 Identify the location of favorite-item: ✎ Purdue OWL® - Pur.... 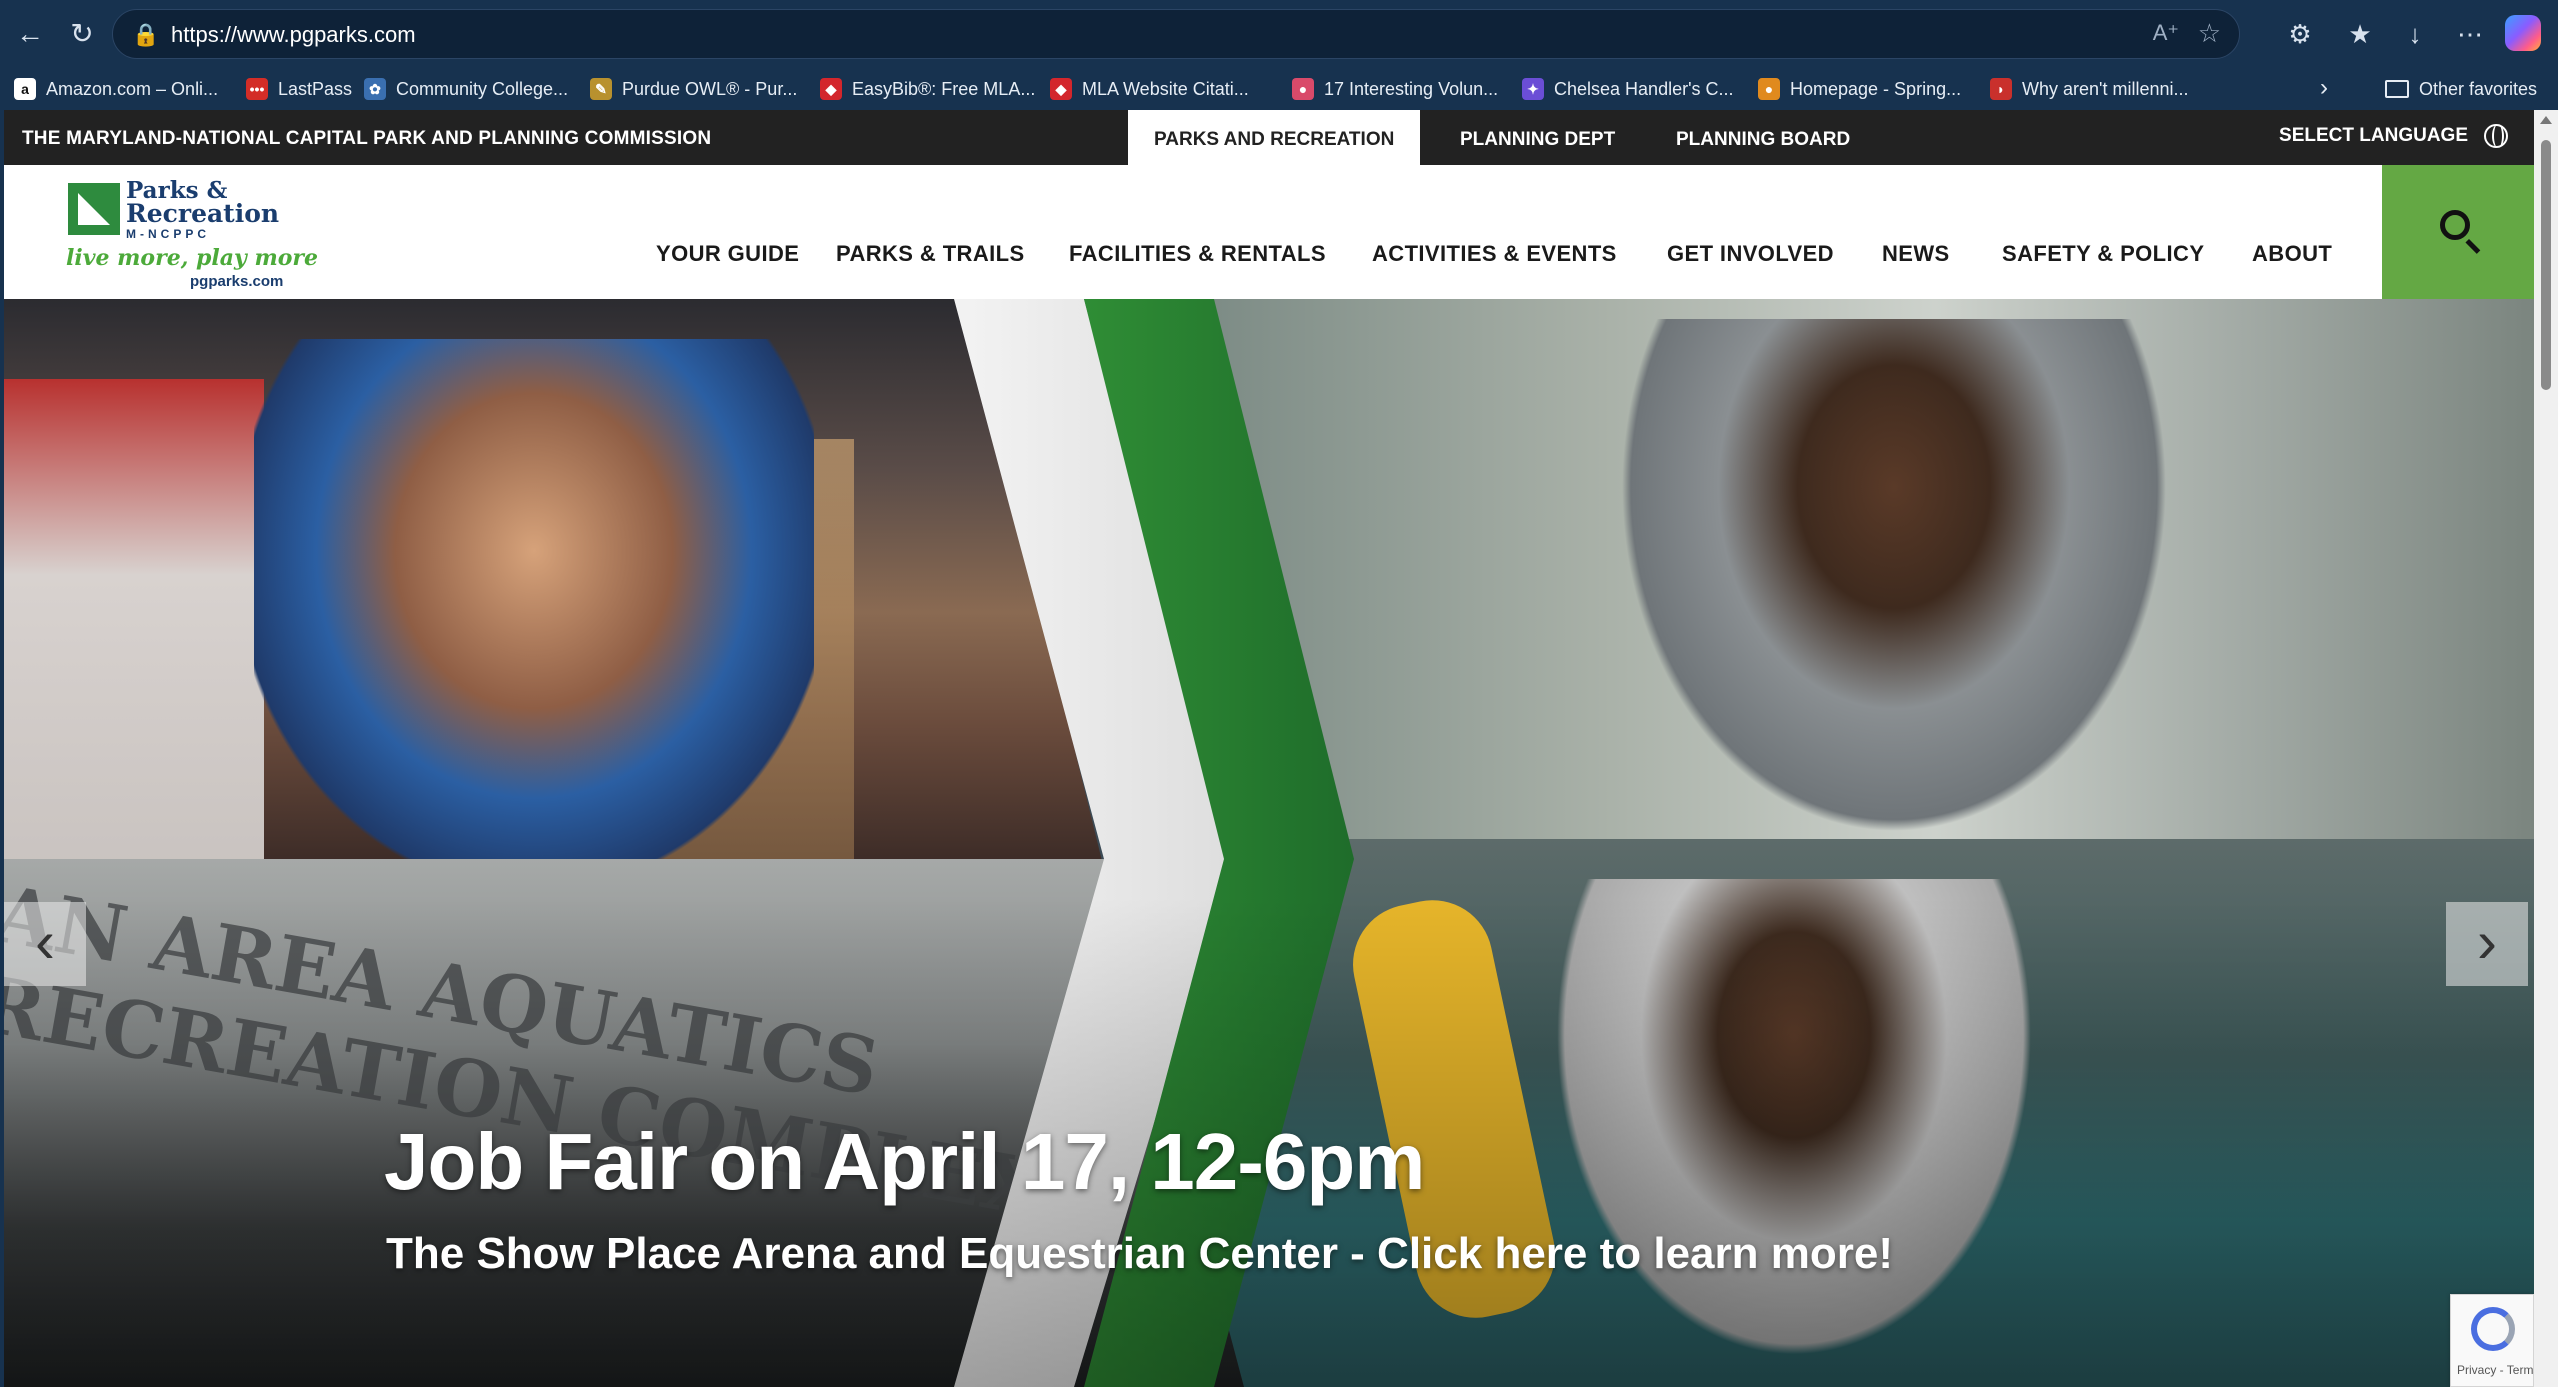
(693, 89).